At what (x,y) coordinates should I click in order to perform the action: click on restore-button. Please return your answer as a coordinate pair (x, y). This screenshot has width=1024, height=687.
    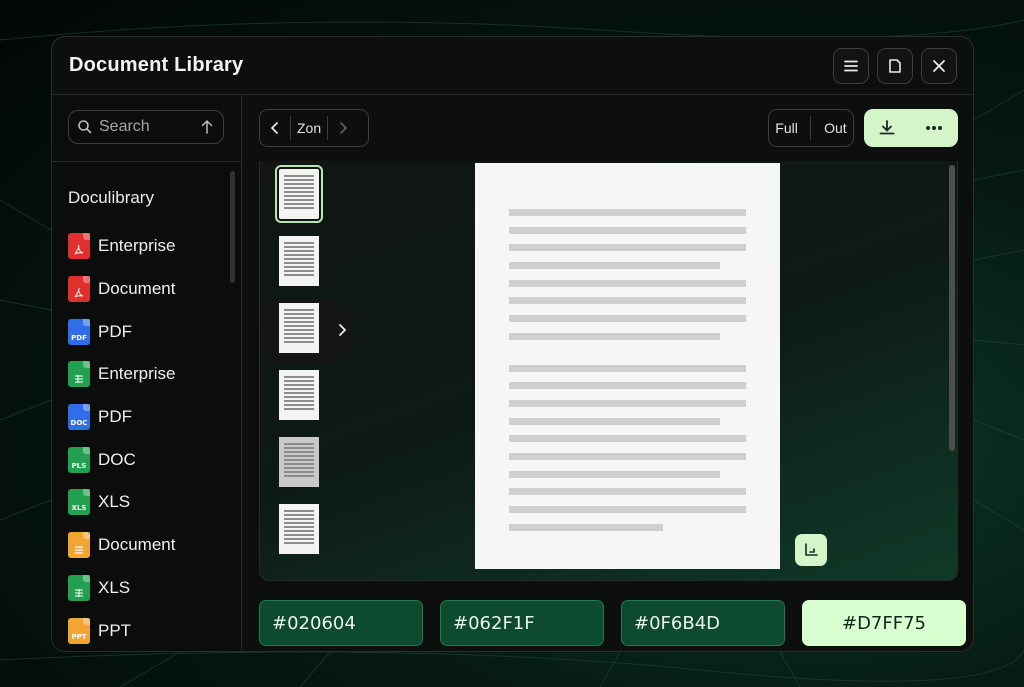
    Looking at the image, I should click on (895, 66).